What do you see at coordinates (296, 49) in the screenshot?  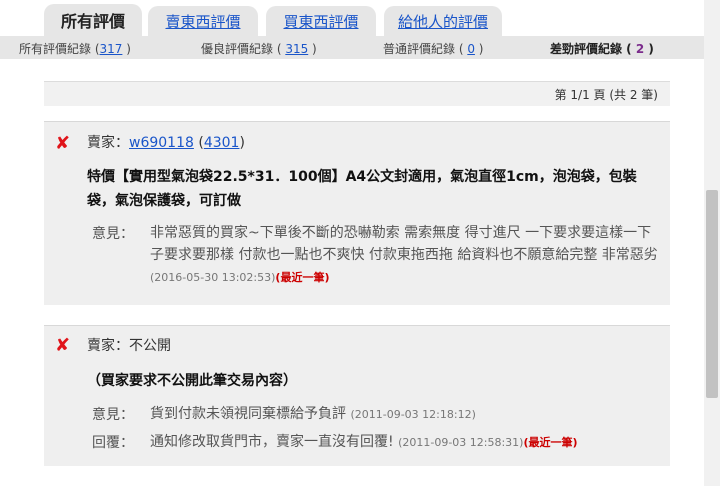 I see `stat-good-count-link: 315` at bounding box center [296, 49].